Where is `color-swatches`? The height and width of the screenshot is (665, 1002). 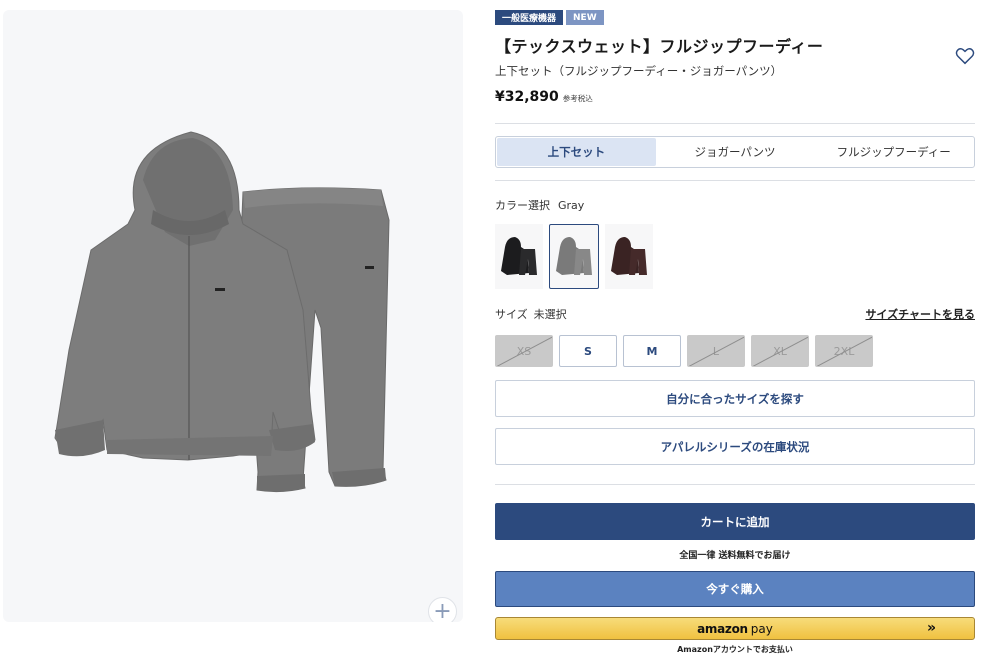
color-swatches is located at coordinates (574, 256).